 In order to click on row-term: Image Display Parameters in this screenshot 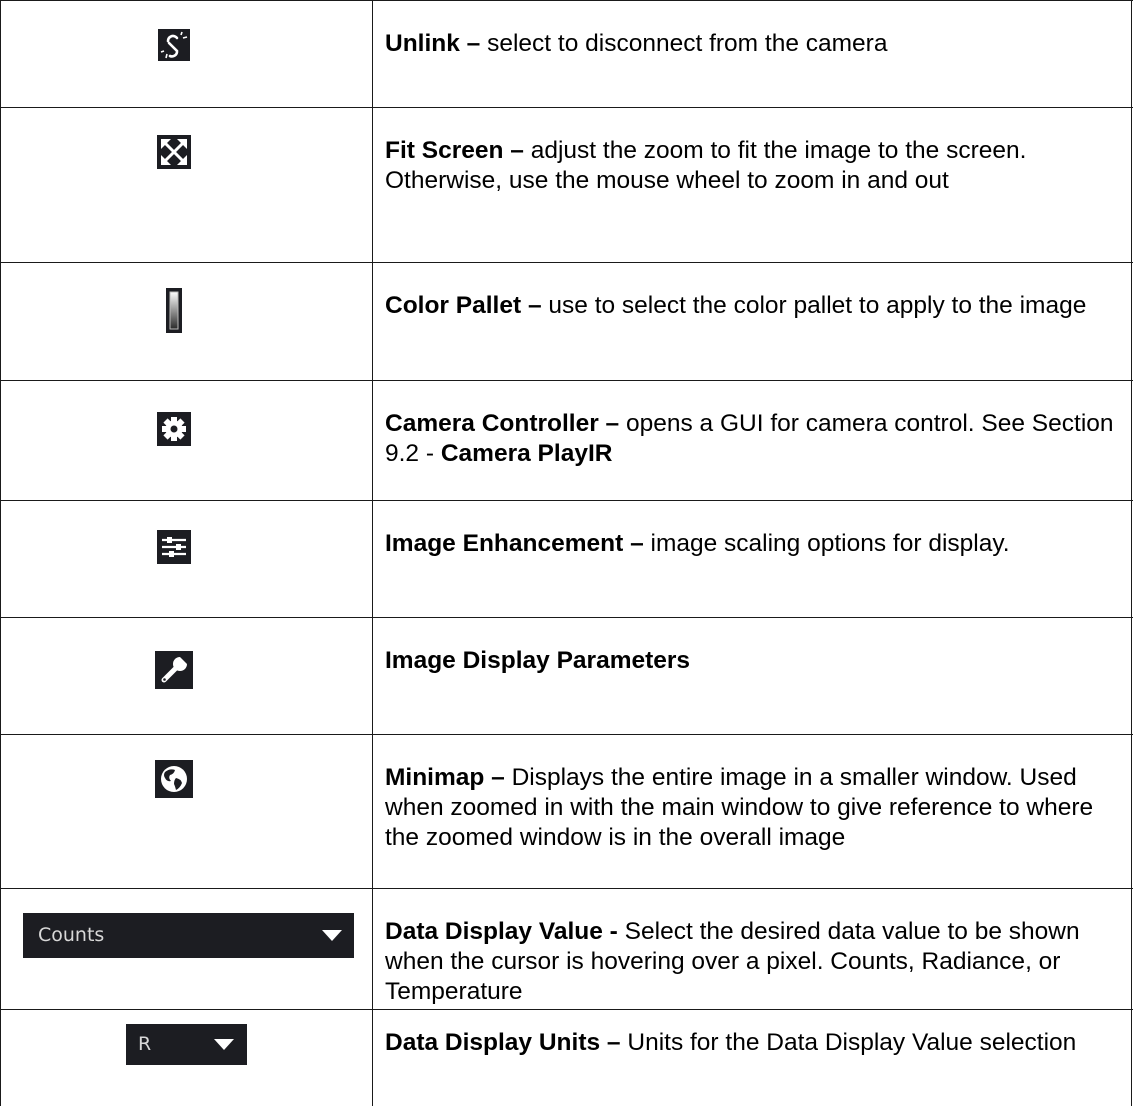, I will do `click(538, 660)`.